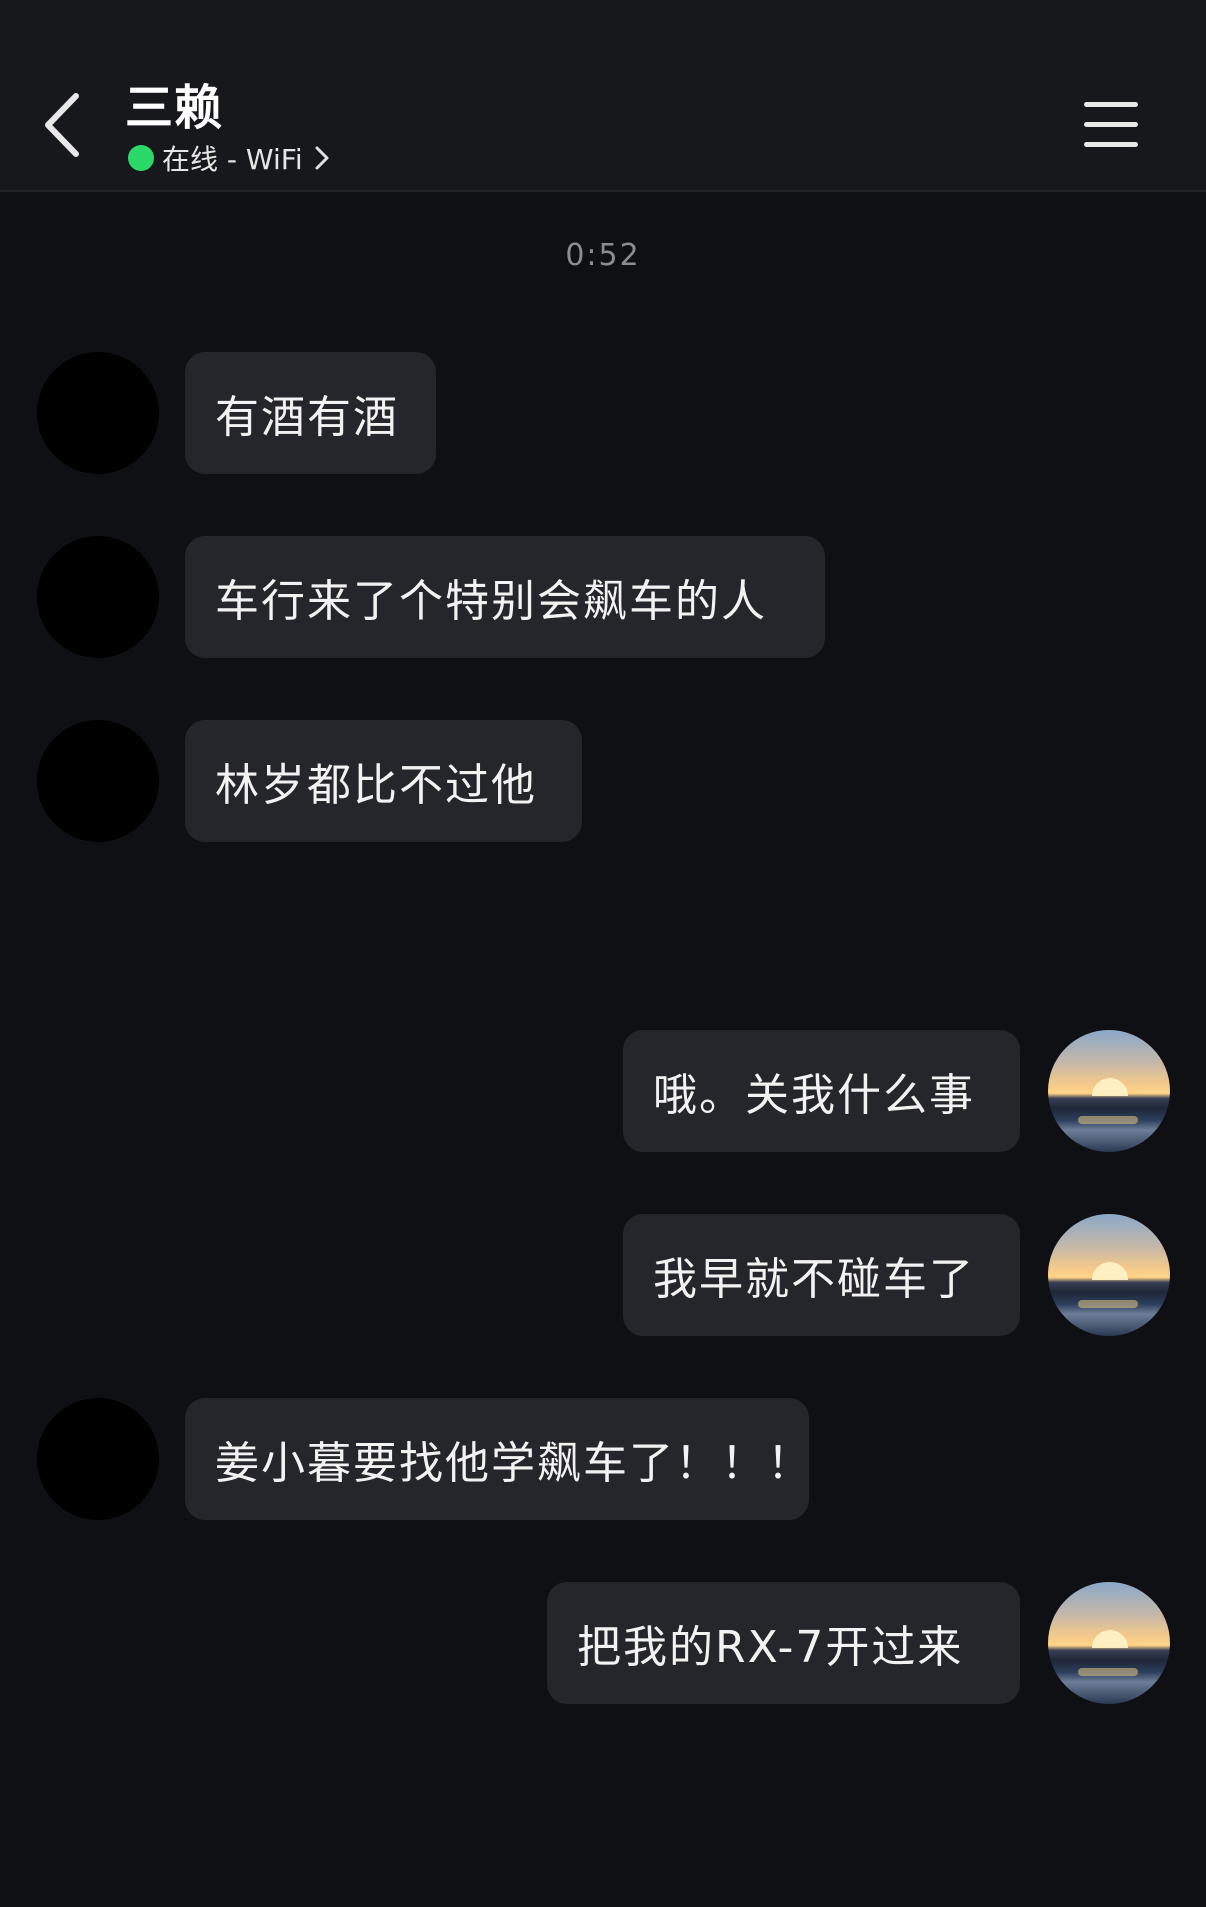 This screenshot has width=1206, height=1907. Describe the element at coordinates (498, 1459) in the screenshot. I see `message-bubble-incoming: 姜小暮要找他学飙车了！！！` at that location.